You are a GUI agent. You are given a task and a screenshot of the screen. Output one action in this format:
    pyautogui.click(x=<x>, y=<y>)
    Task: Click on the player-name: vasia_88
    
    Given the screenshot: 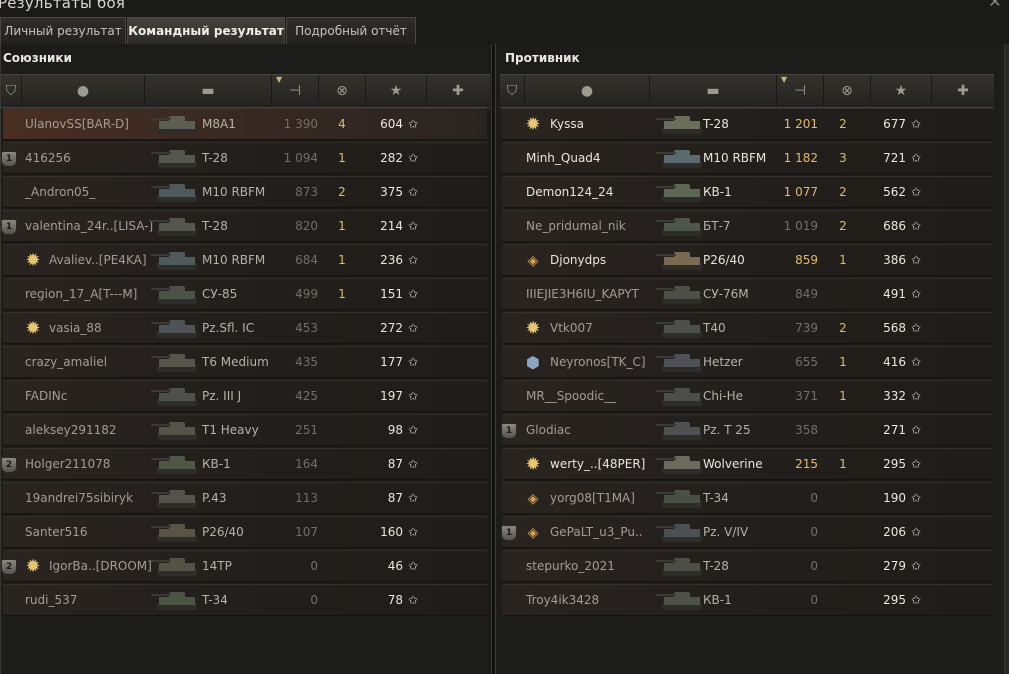 What is the action you would take?
    pyautogui.click(x=75, y=328)
    